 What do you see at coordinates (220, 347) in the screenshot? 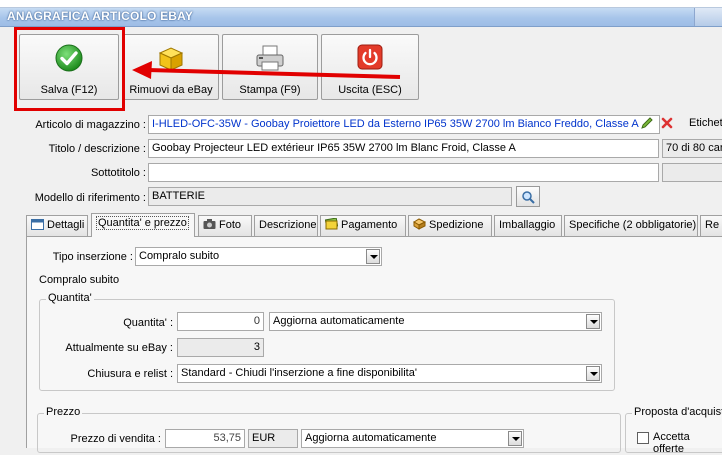
I see `current-ebay-field: 3` at bounding box center [220, 347].